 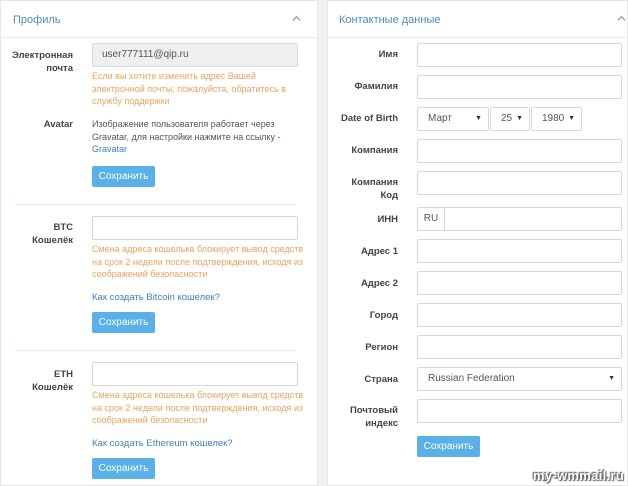 I want to click on company-input, so click(x=519, y=151).